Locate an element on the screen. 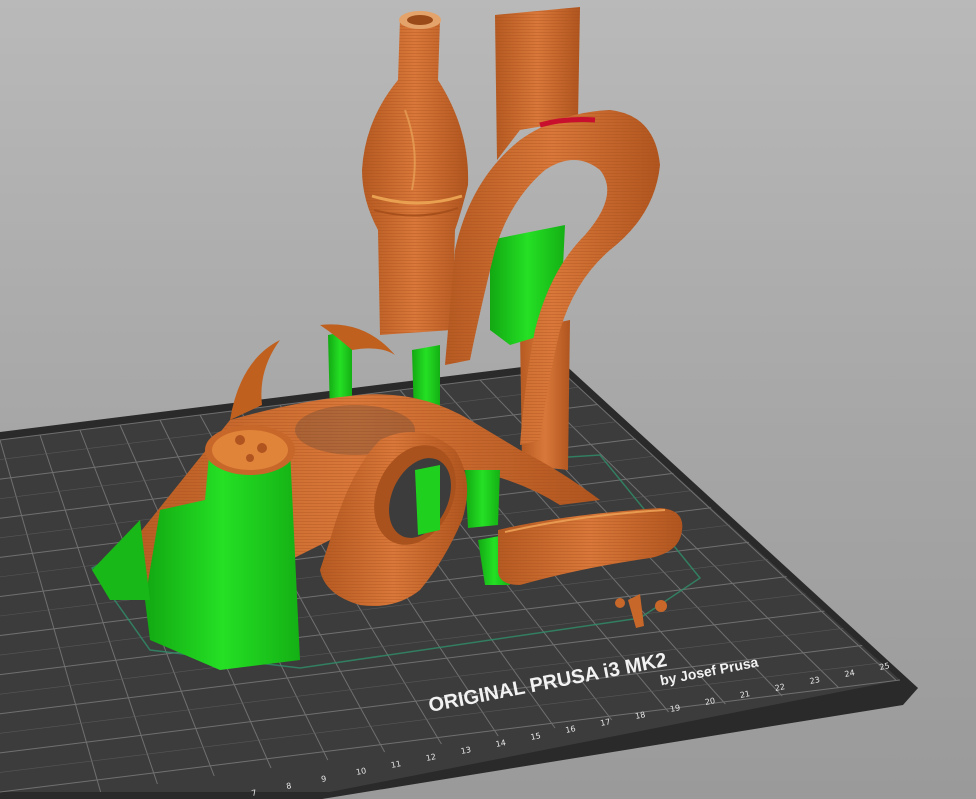 This screenshot has height=799, width=976. bed-x-tick-label: 16 is located at coordinates (571, 729).